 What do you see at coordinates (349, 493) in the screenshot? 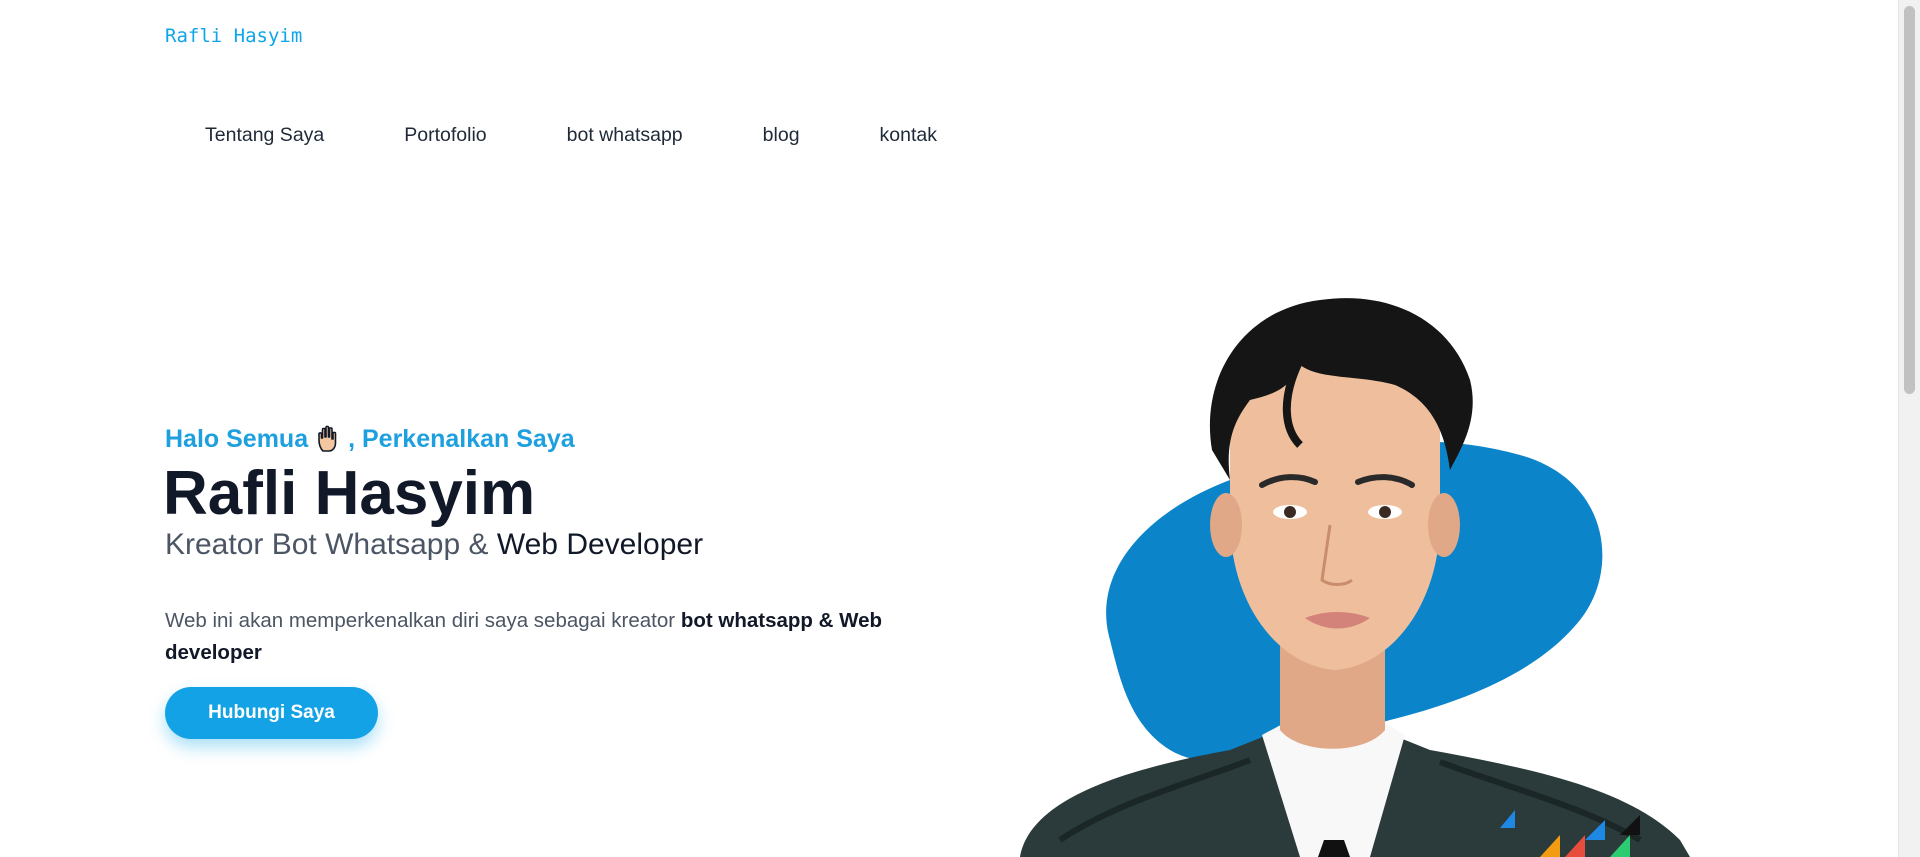
I see `hero-name: Rafli Hasyim` at bounding box center [349, 493].